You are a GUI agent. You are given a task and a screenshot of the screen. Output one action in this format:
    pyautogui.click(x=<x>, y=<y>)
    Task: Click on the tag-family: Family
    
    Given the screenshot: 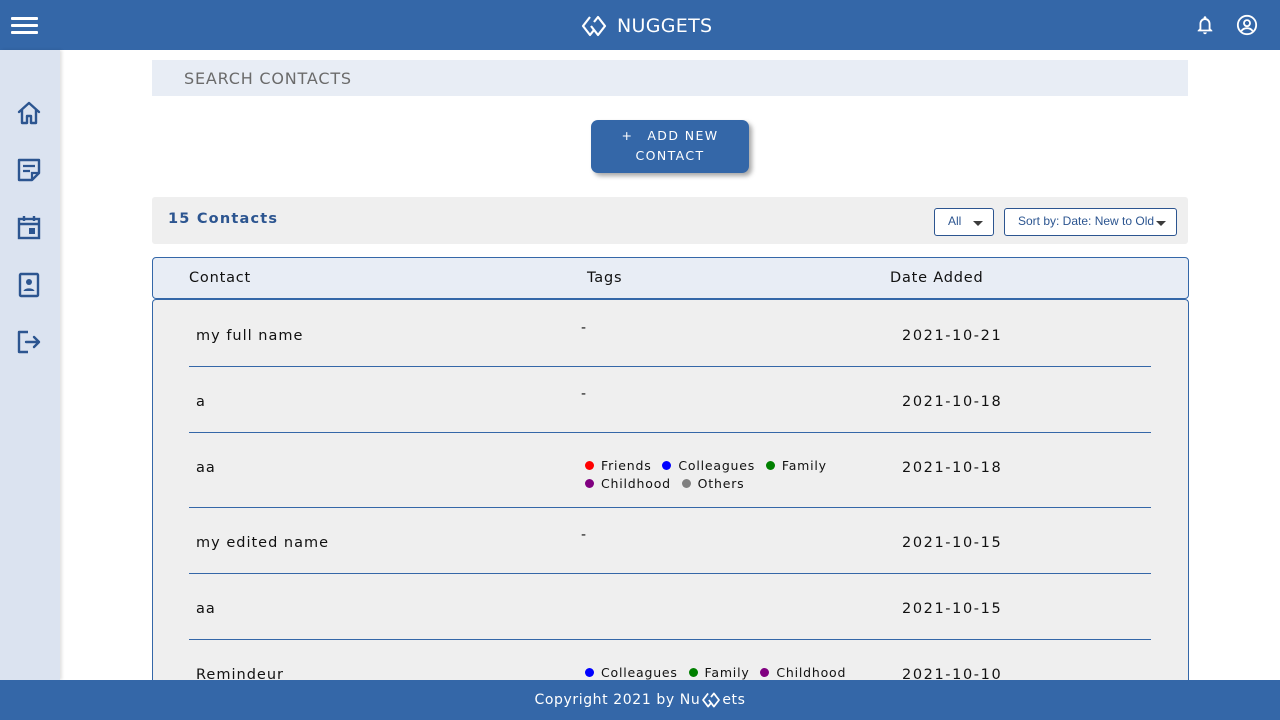 What is the action you would take?
    pyautogui.click(x=796, y=466)
    